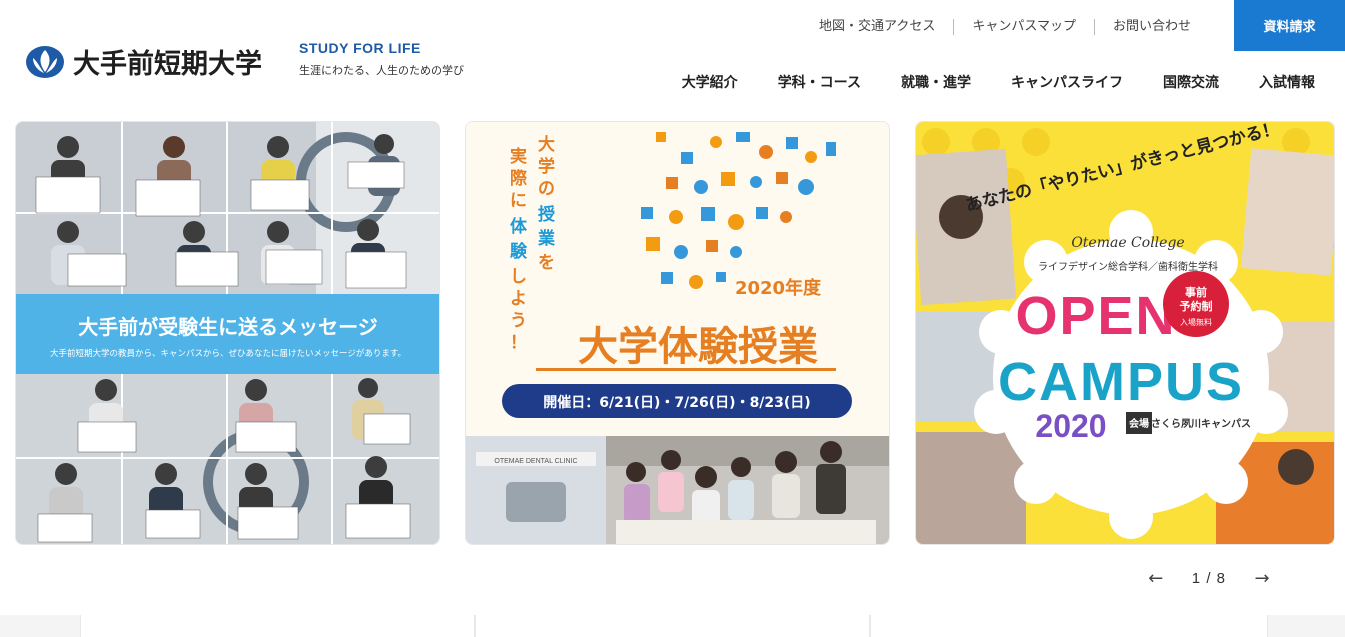  I want to click on page-indicator: 1 / 8, so click(1209, 578).